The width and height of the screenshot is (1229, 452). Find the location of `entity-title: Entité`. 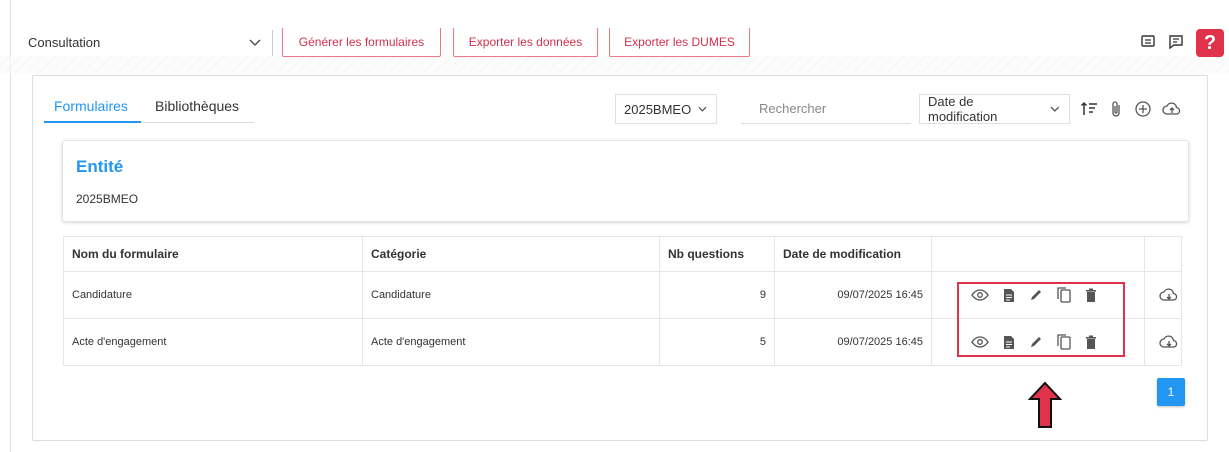

entity-title: Entité is located at coordinates (100, 166).